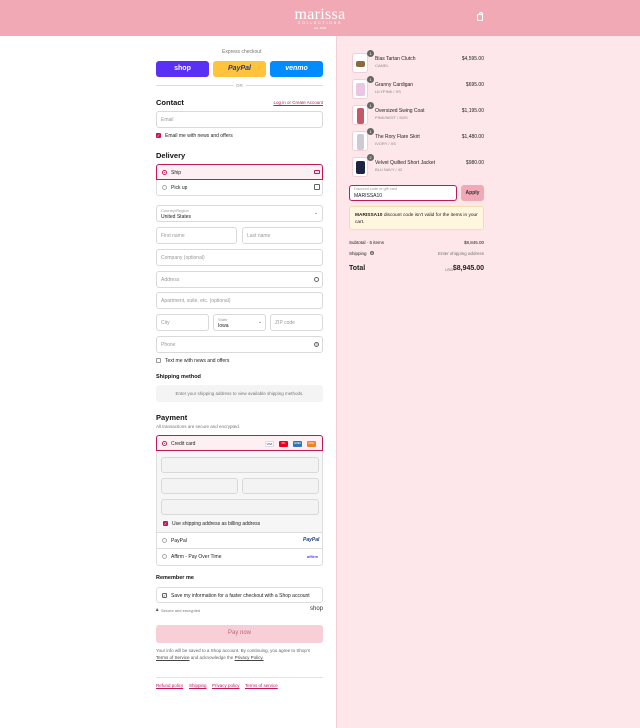  What do you see at coordinates (195, 85) in the screenshot?
I see `divider-left` at bounding box center [195, 85].